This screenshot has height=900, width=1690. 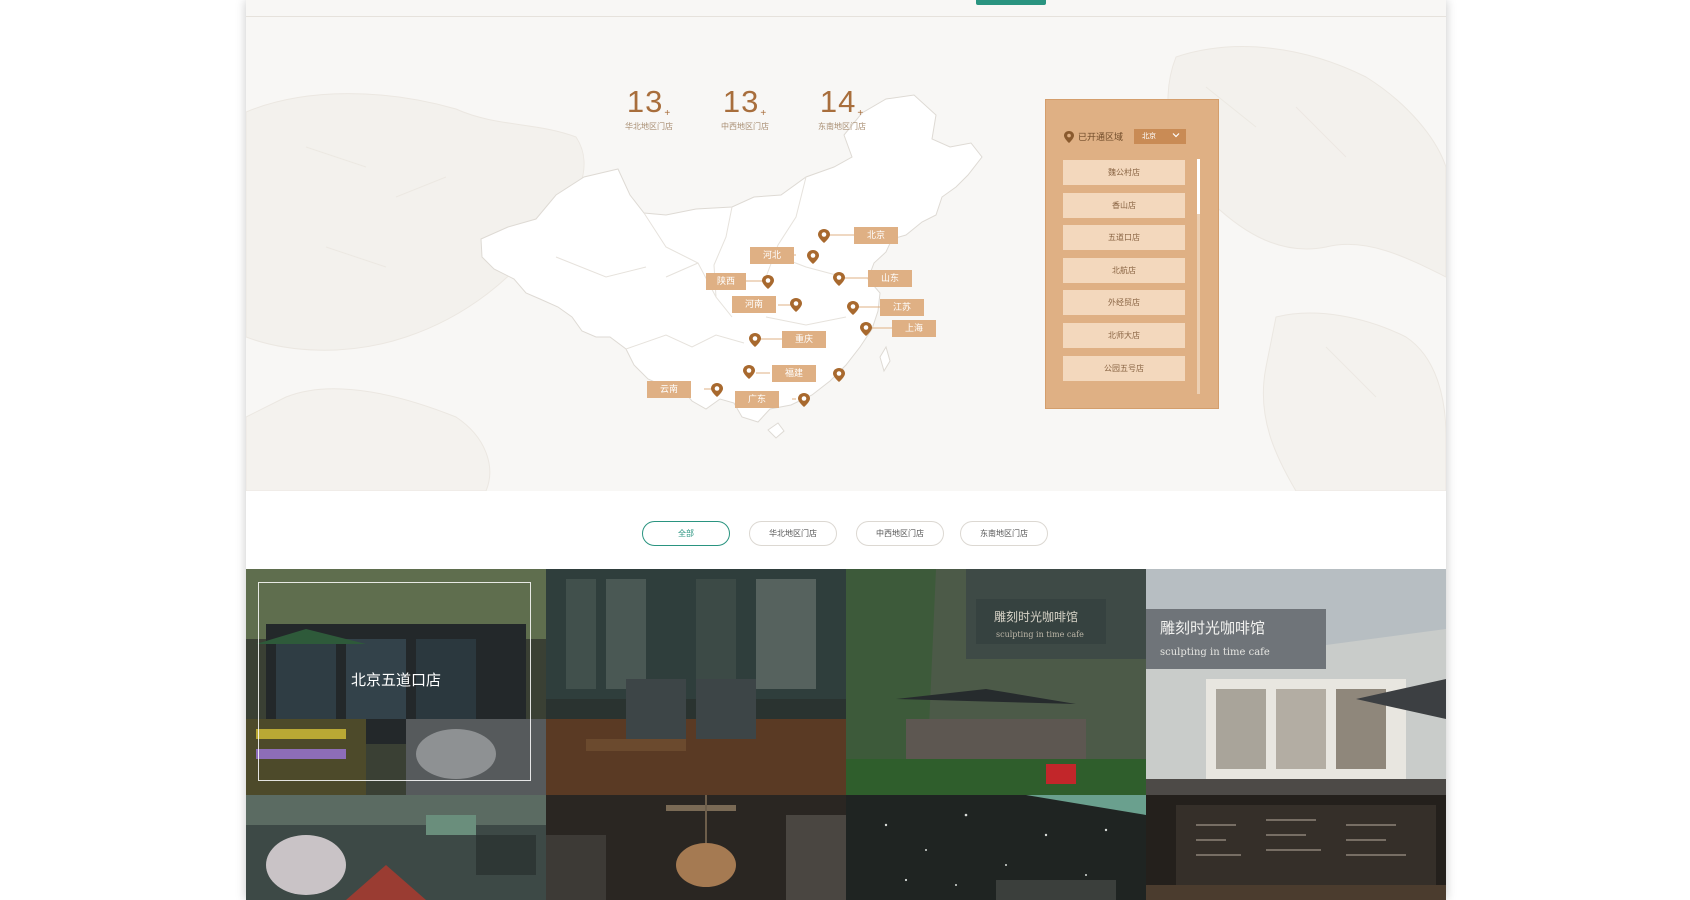 What do you see at coordinates (846, 8) in the screenshot?
I see `header-bar` at bounding box center [846, 8].